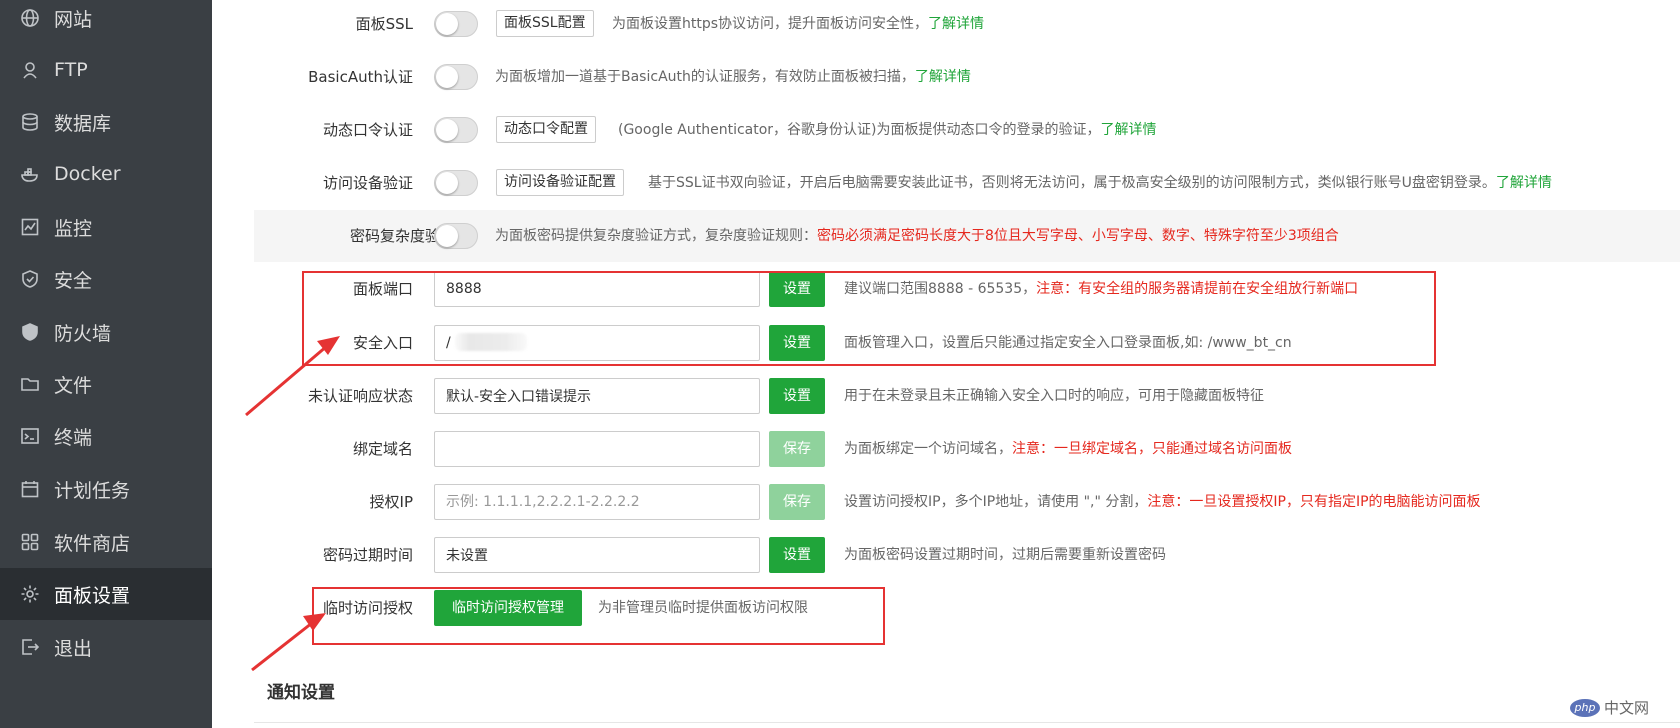 The image size is (1680, 728). I want to click on sidebar-item-panel-settings: 面板设置, so click(106, 594).